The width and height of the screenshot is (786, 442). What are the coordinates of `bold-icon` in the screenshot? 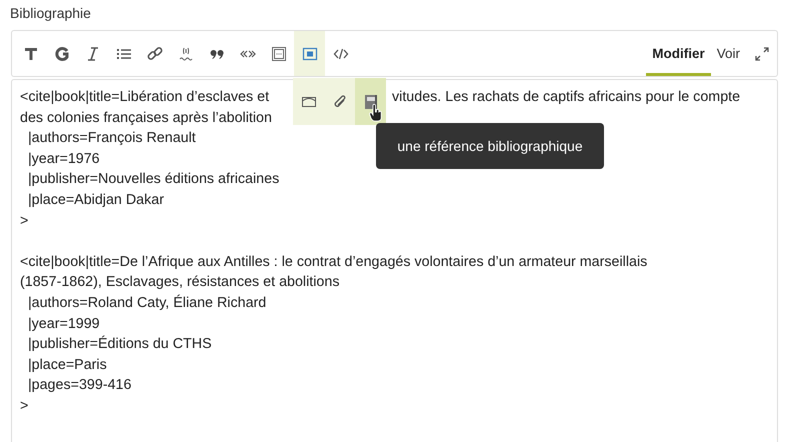 It's located at (62, 54).